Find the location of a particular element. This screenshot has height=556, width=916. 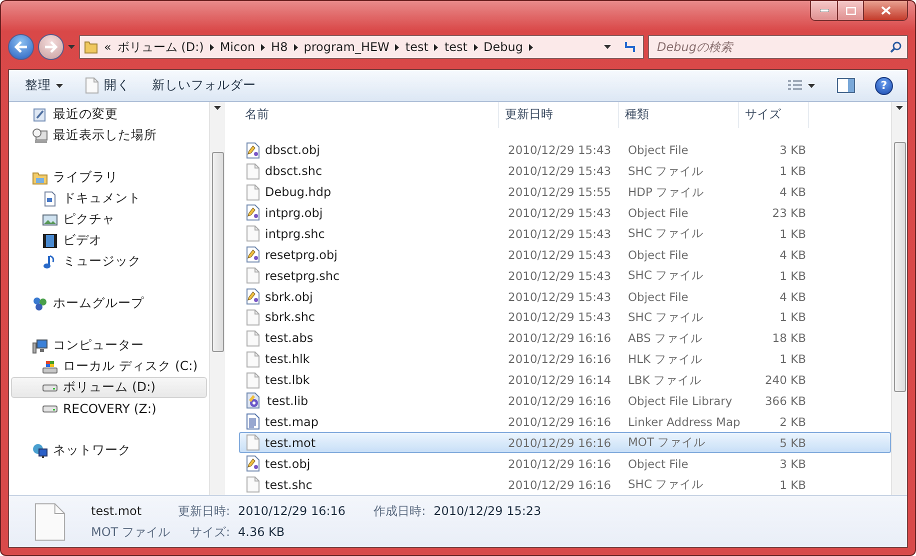

file-row: Debug.hdp 2010/12/29 15:55 HDP ファイル 4 KB is located at coordinates (565, 192).